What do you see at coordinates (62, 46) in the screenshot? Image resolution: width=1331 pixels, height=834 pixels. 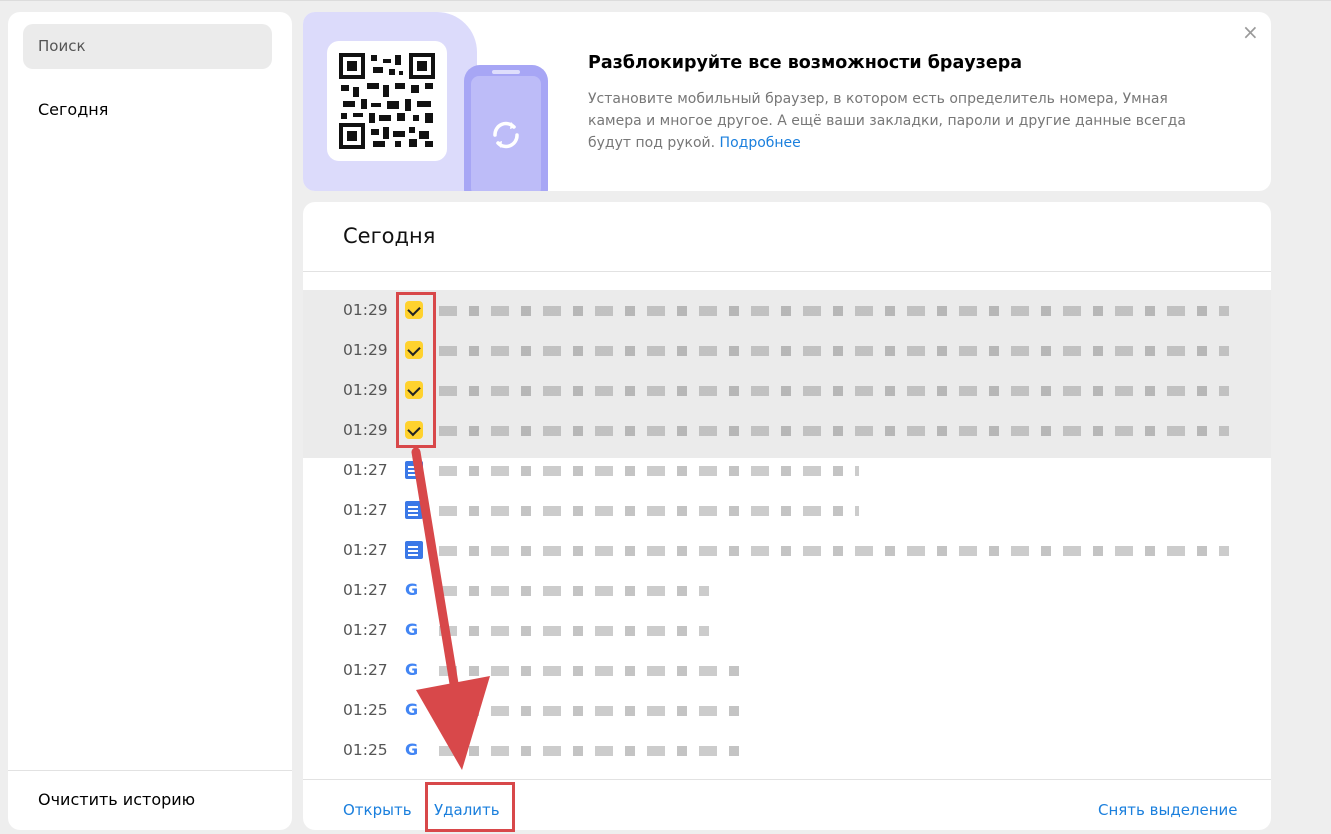 I see `search-placeholder: Поиск` at bounding box center [62, 46].